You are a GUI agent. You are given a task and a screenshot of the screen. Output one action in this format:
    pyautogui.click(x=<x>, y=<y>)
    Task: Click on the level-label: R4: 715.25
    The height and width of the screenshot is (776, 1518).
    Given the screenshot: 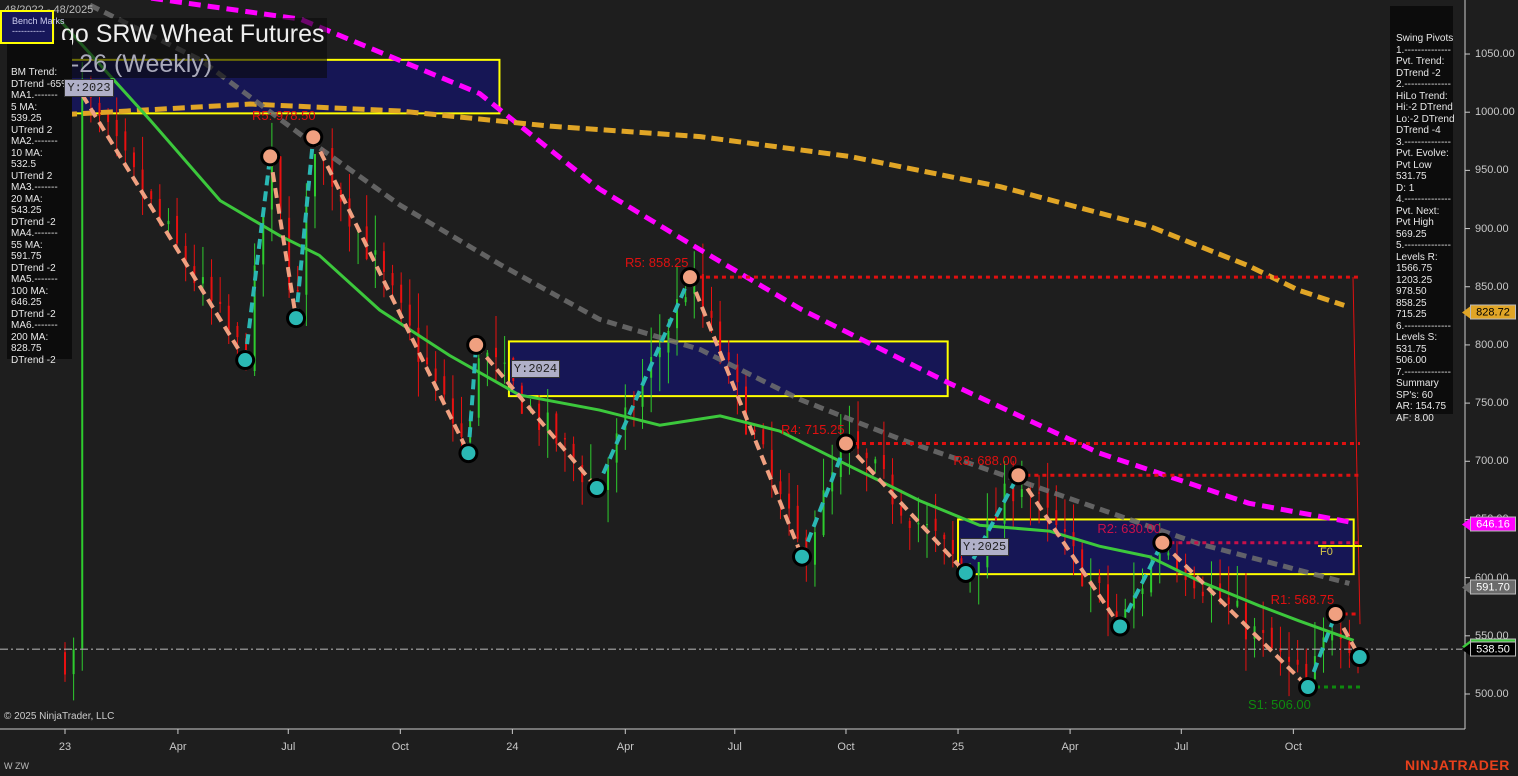 What is the action you would take?
    pyautogui.click(x=812, y=429)
    